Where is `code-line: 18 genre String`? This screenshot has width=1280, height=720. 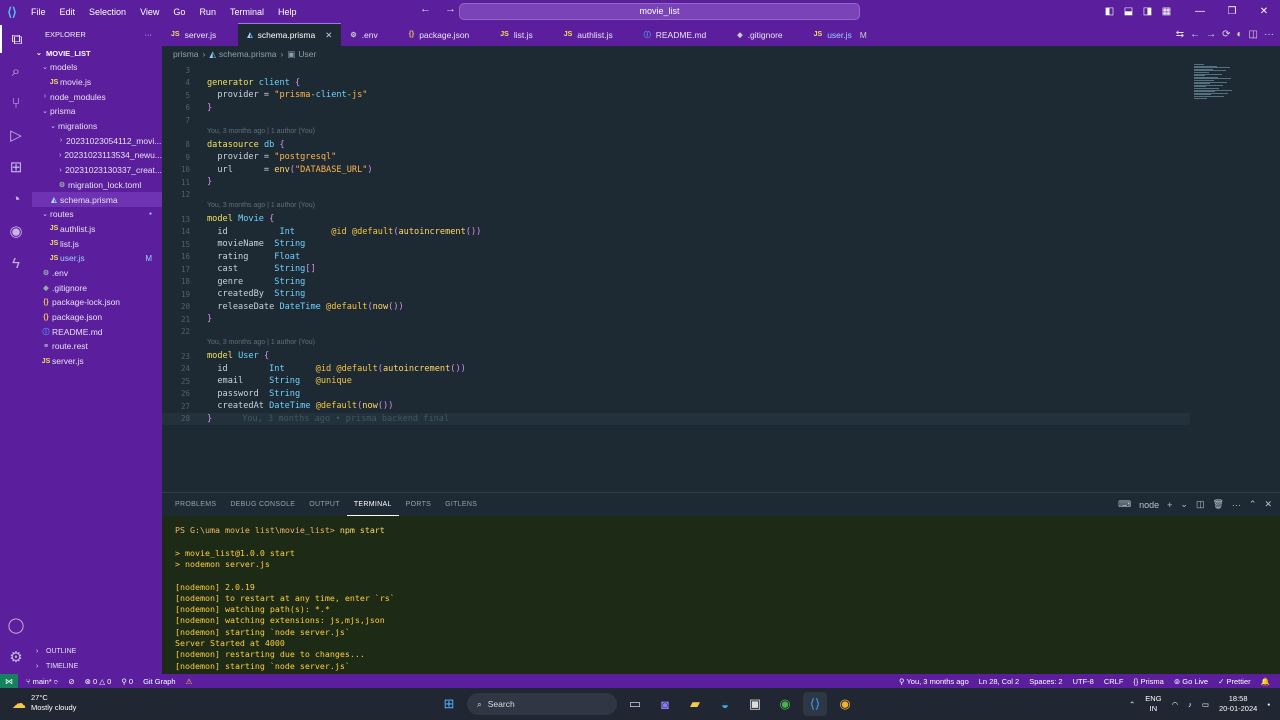
code-line: 18 genre String is located at coordinates (233, 282).